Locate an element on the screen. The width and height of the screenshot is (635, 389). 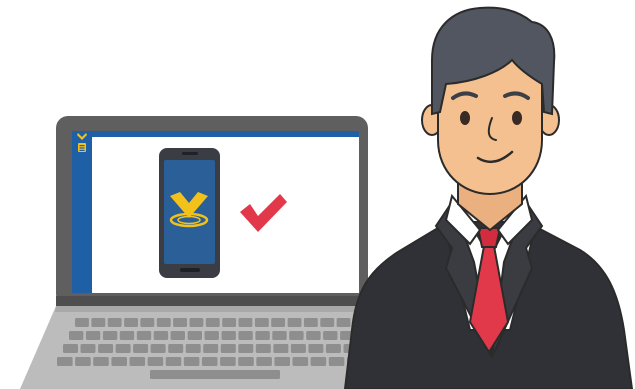
laptop-base-edge is located at coordinates (211, 309).